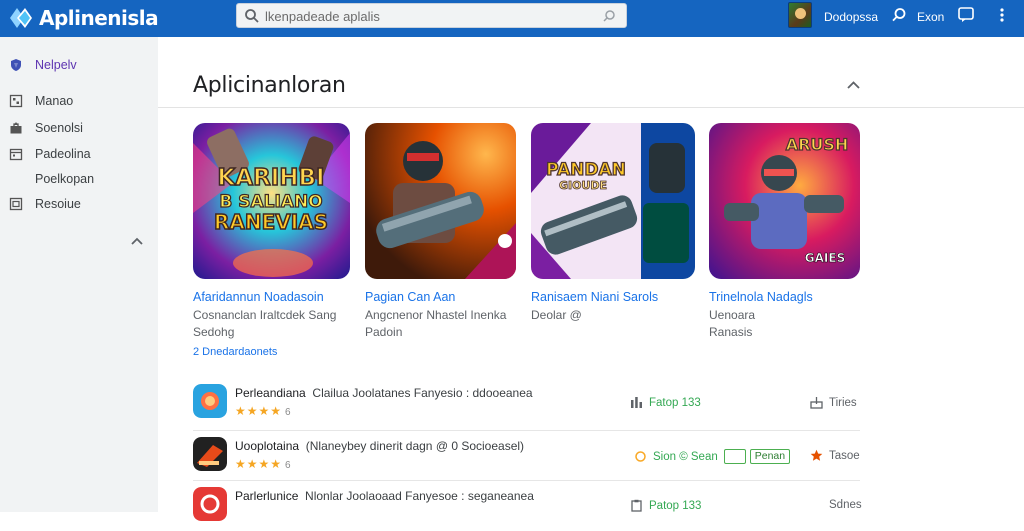 This screenshot has height=531, width=1024. What do you see at coordinates (732, 315) in the screenshot?
I see `app-meta: Uenoara` at bounding box center [732, 315].